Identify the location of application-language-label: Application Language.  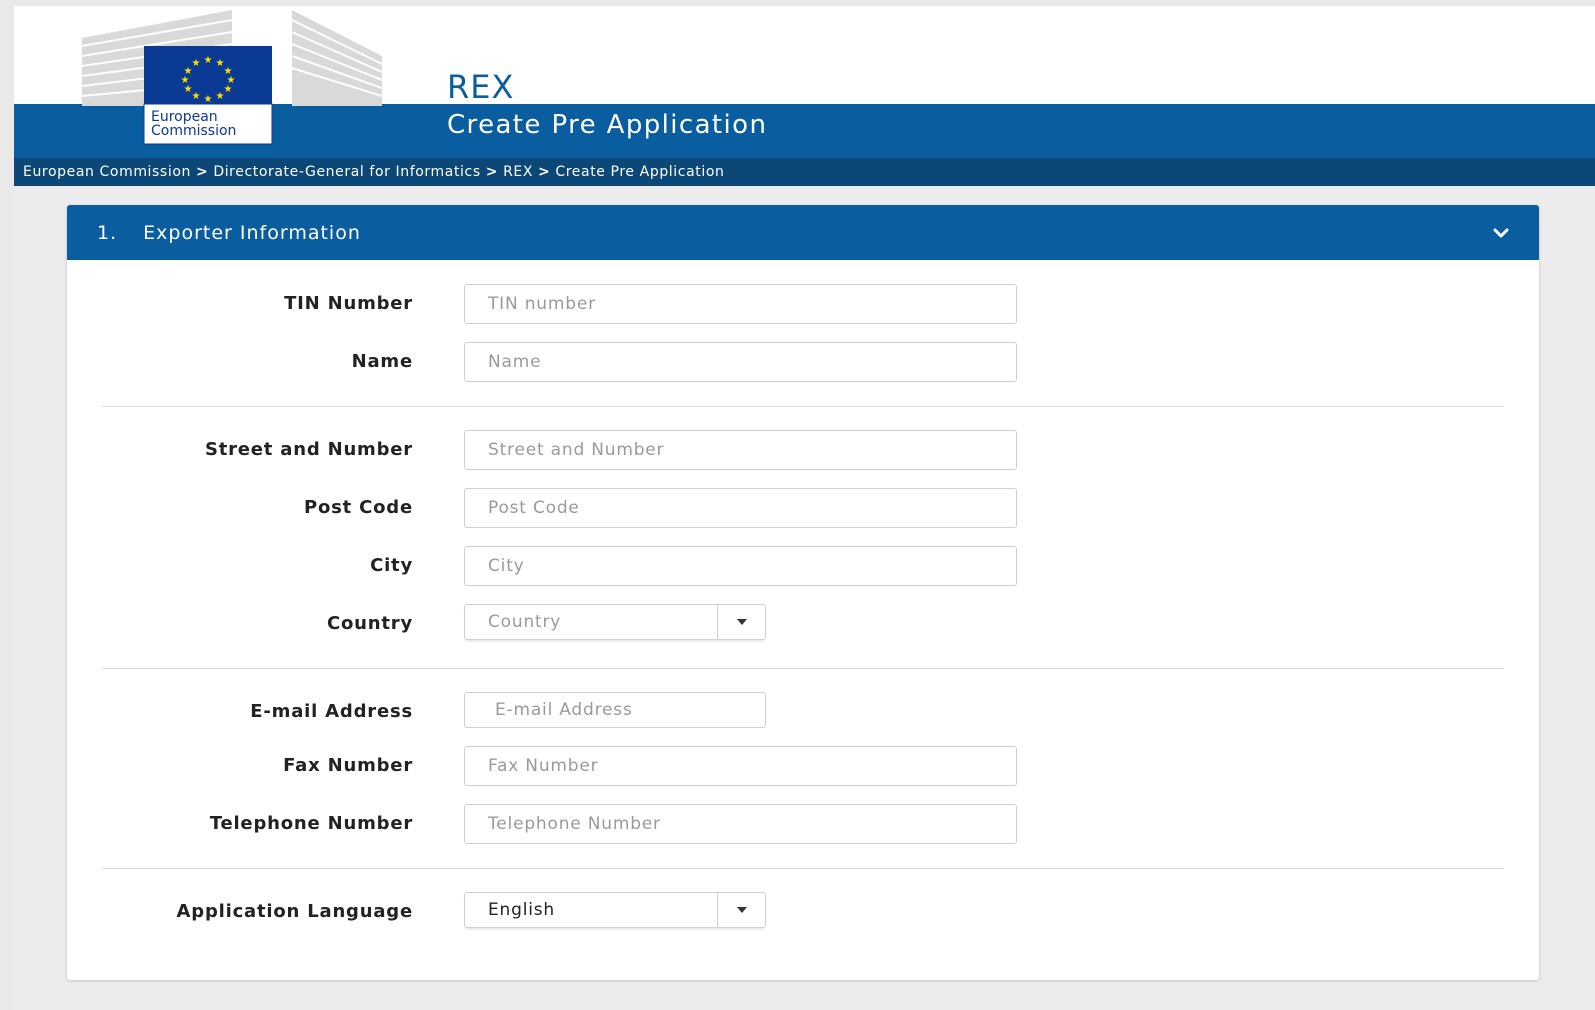
(294, 911).